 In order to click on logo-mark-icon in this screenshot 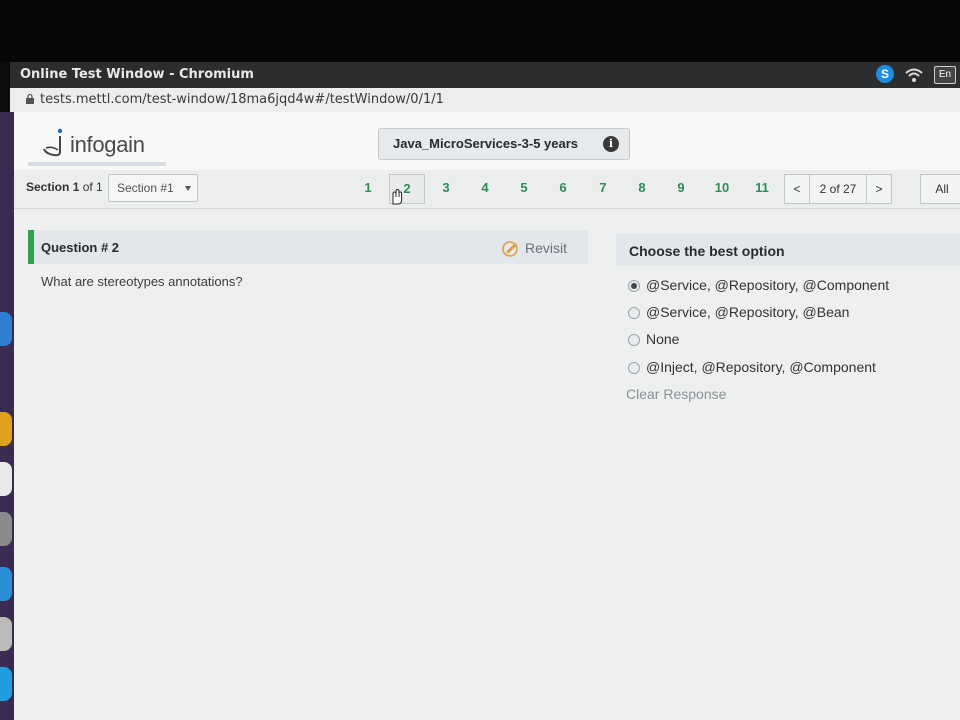, I will do `click(53, 142)`.